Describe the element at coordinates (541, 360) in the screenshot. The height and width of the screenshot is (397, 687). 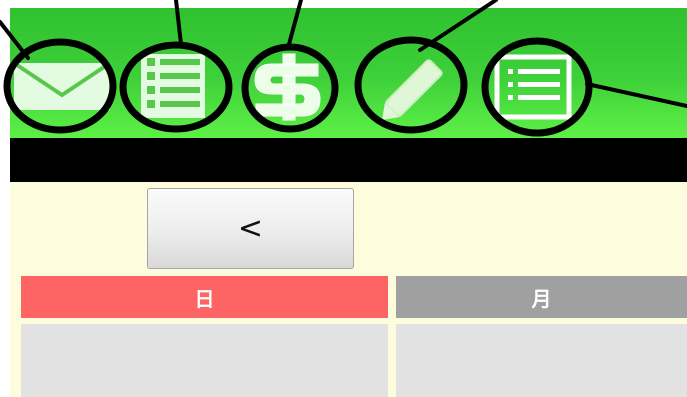
I see `calendar-cell-monday` at that location.